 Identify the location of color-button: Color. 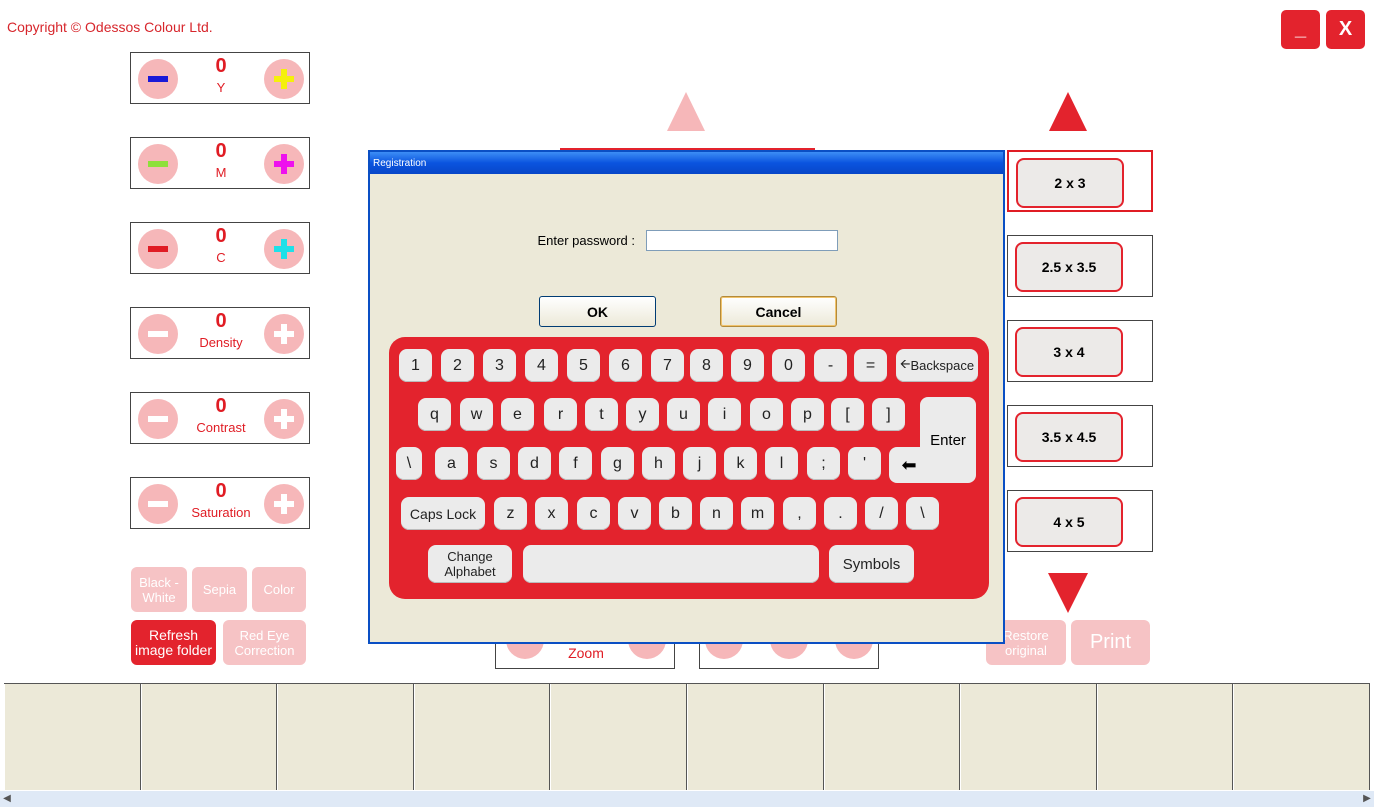
(279, 589).